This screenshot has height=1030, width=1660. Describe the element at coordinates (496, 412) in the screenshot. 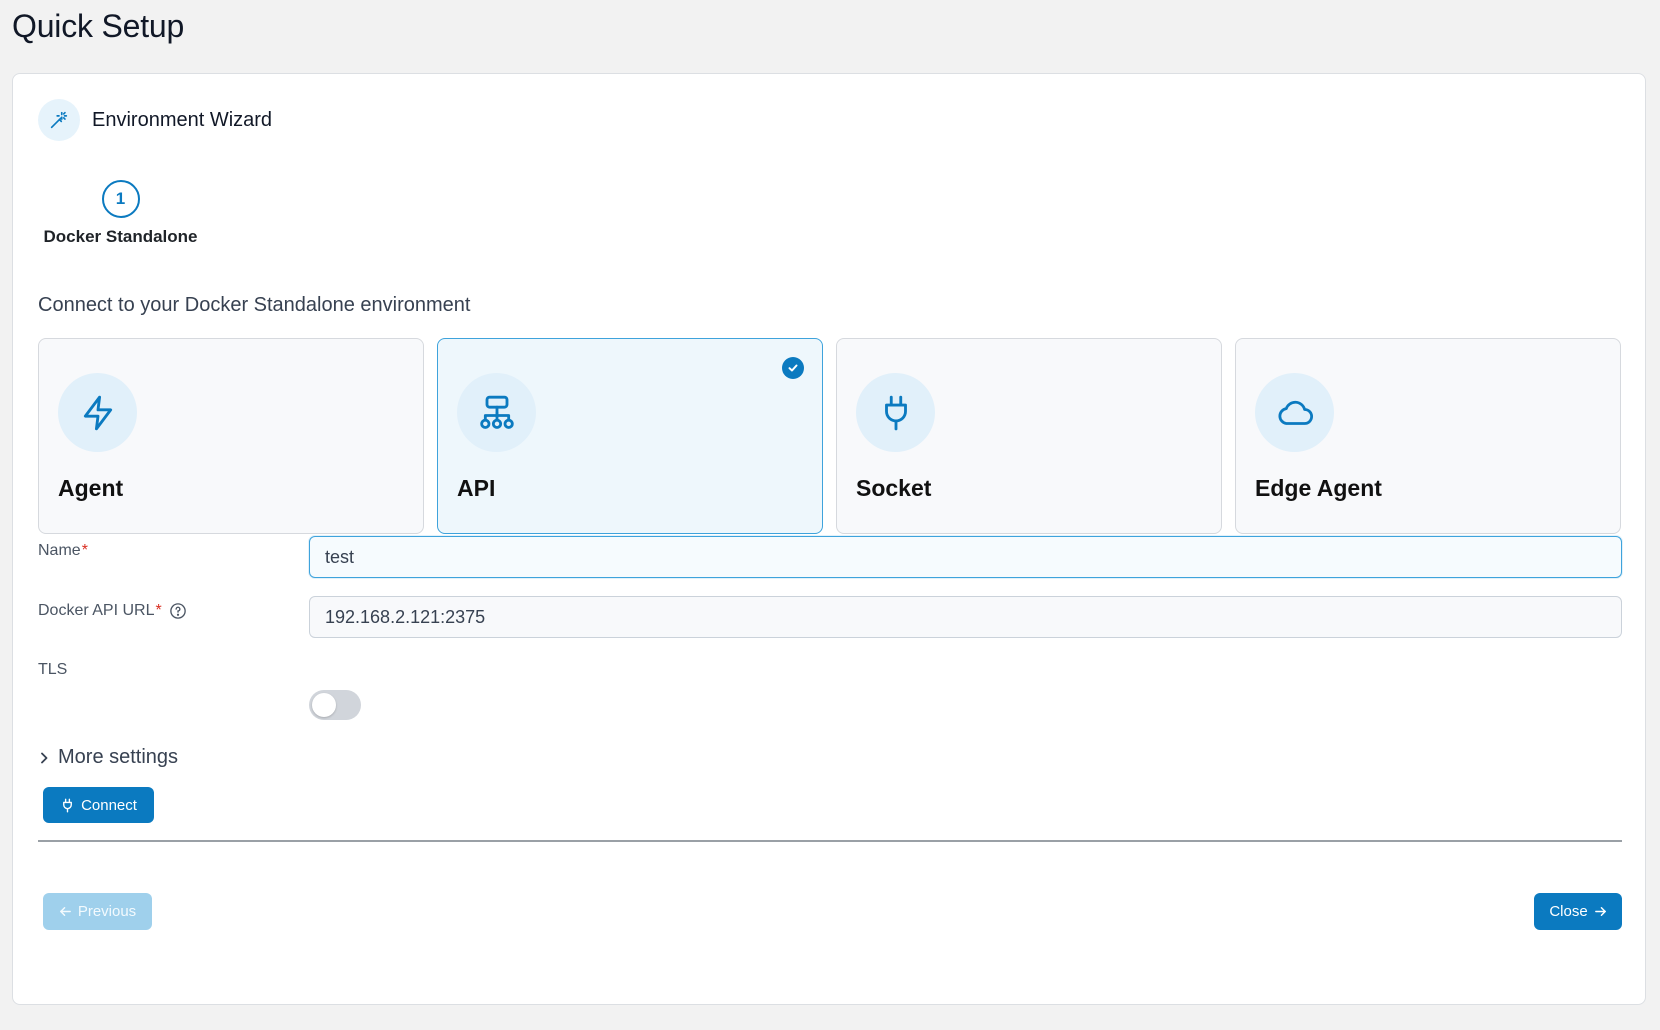

I see `network-icon` at that location.